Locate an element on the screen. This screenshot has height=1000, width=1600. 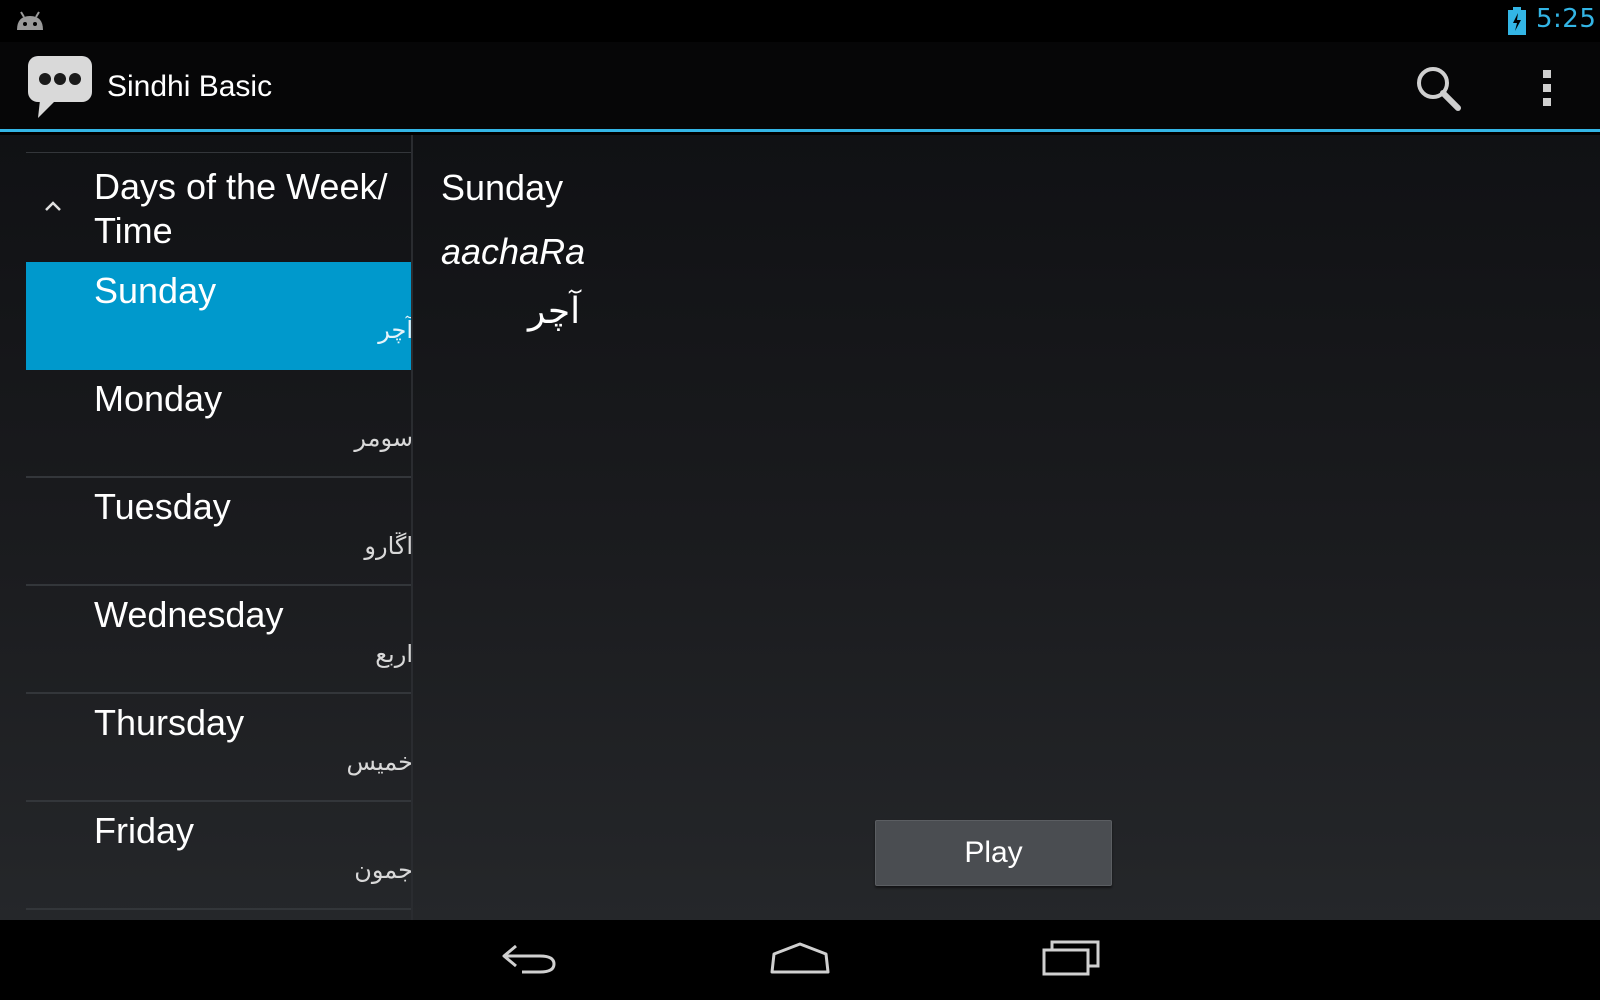
status-clock: 5:25 is located at coordinates (1566, 19).